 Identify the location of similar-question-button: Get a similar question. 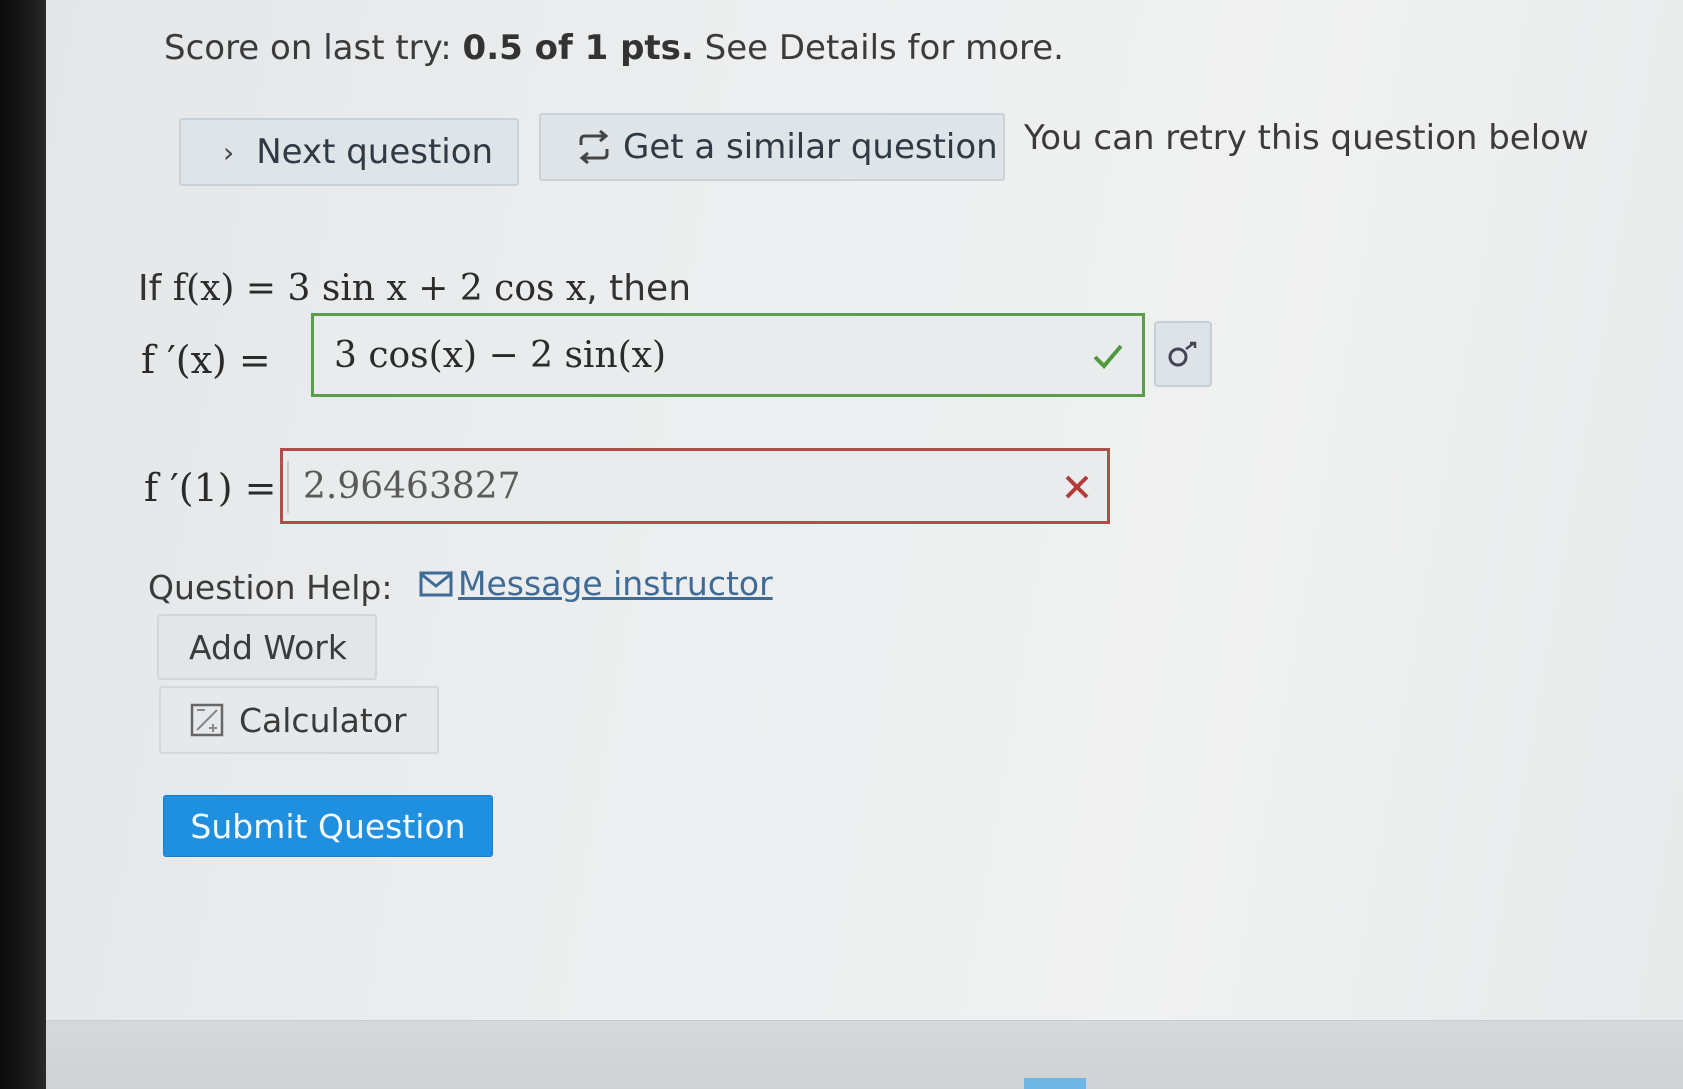
(772, 147).